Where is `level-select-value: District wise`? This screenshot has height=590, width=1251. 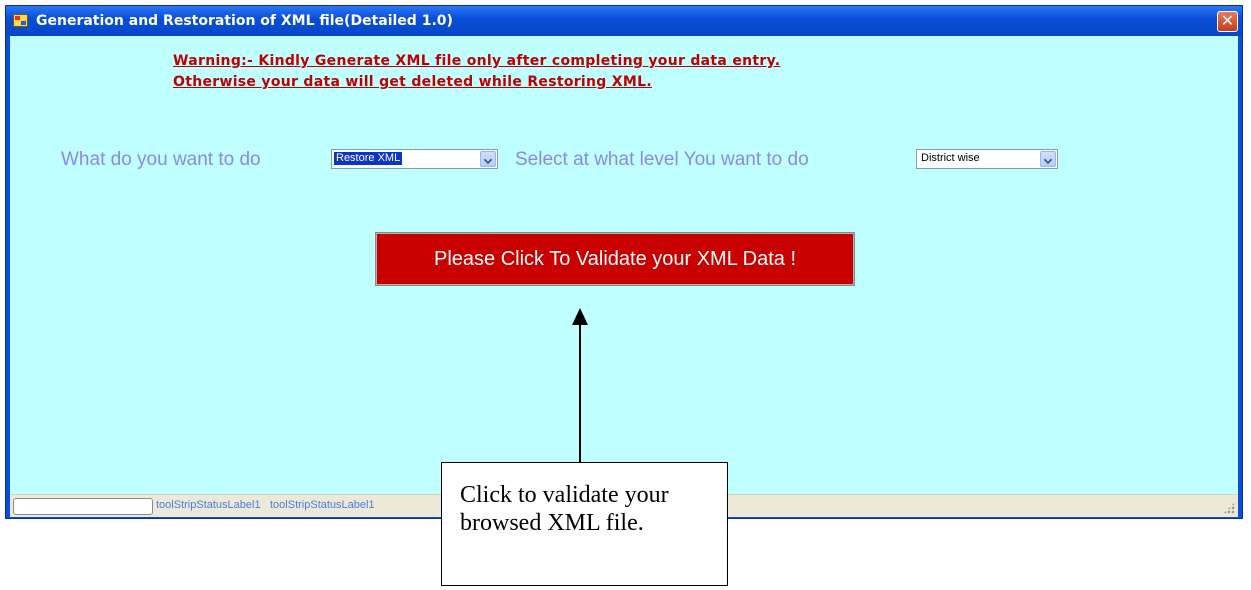
level-select-value: District wise is located at coordinates (950, 158).